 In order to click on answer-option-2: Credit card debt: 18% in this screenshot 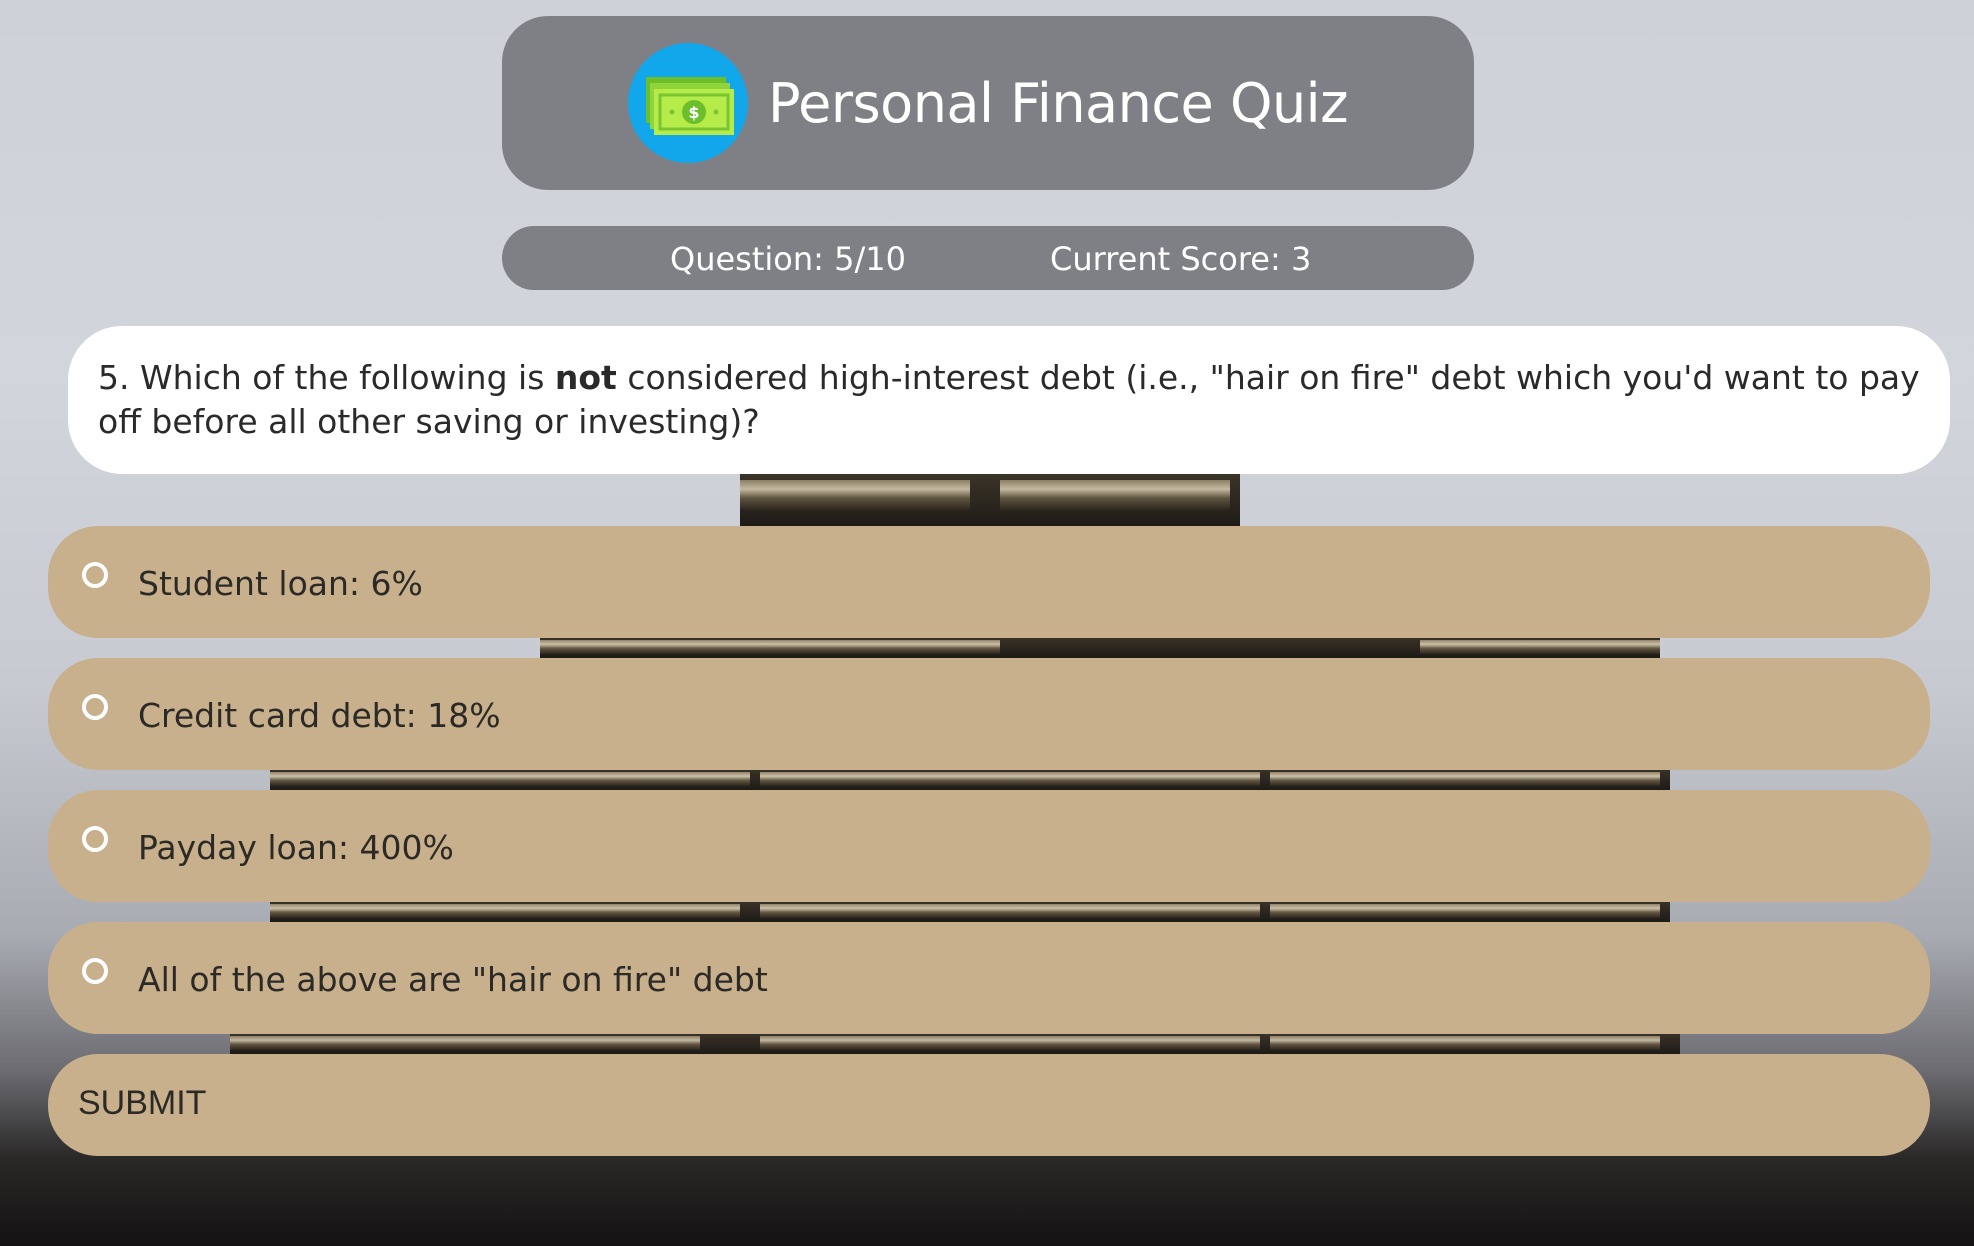, I will do `click(989, 714)`.